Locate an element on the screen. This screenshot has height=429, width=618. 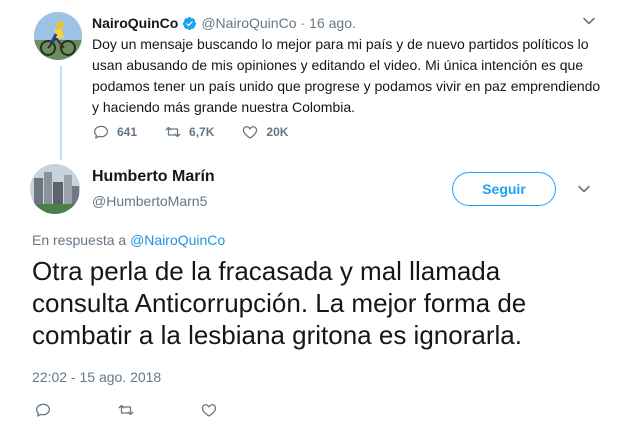
like-count: 20K is located at coordinates (277, 132).